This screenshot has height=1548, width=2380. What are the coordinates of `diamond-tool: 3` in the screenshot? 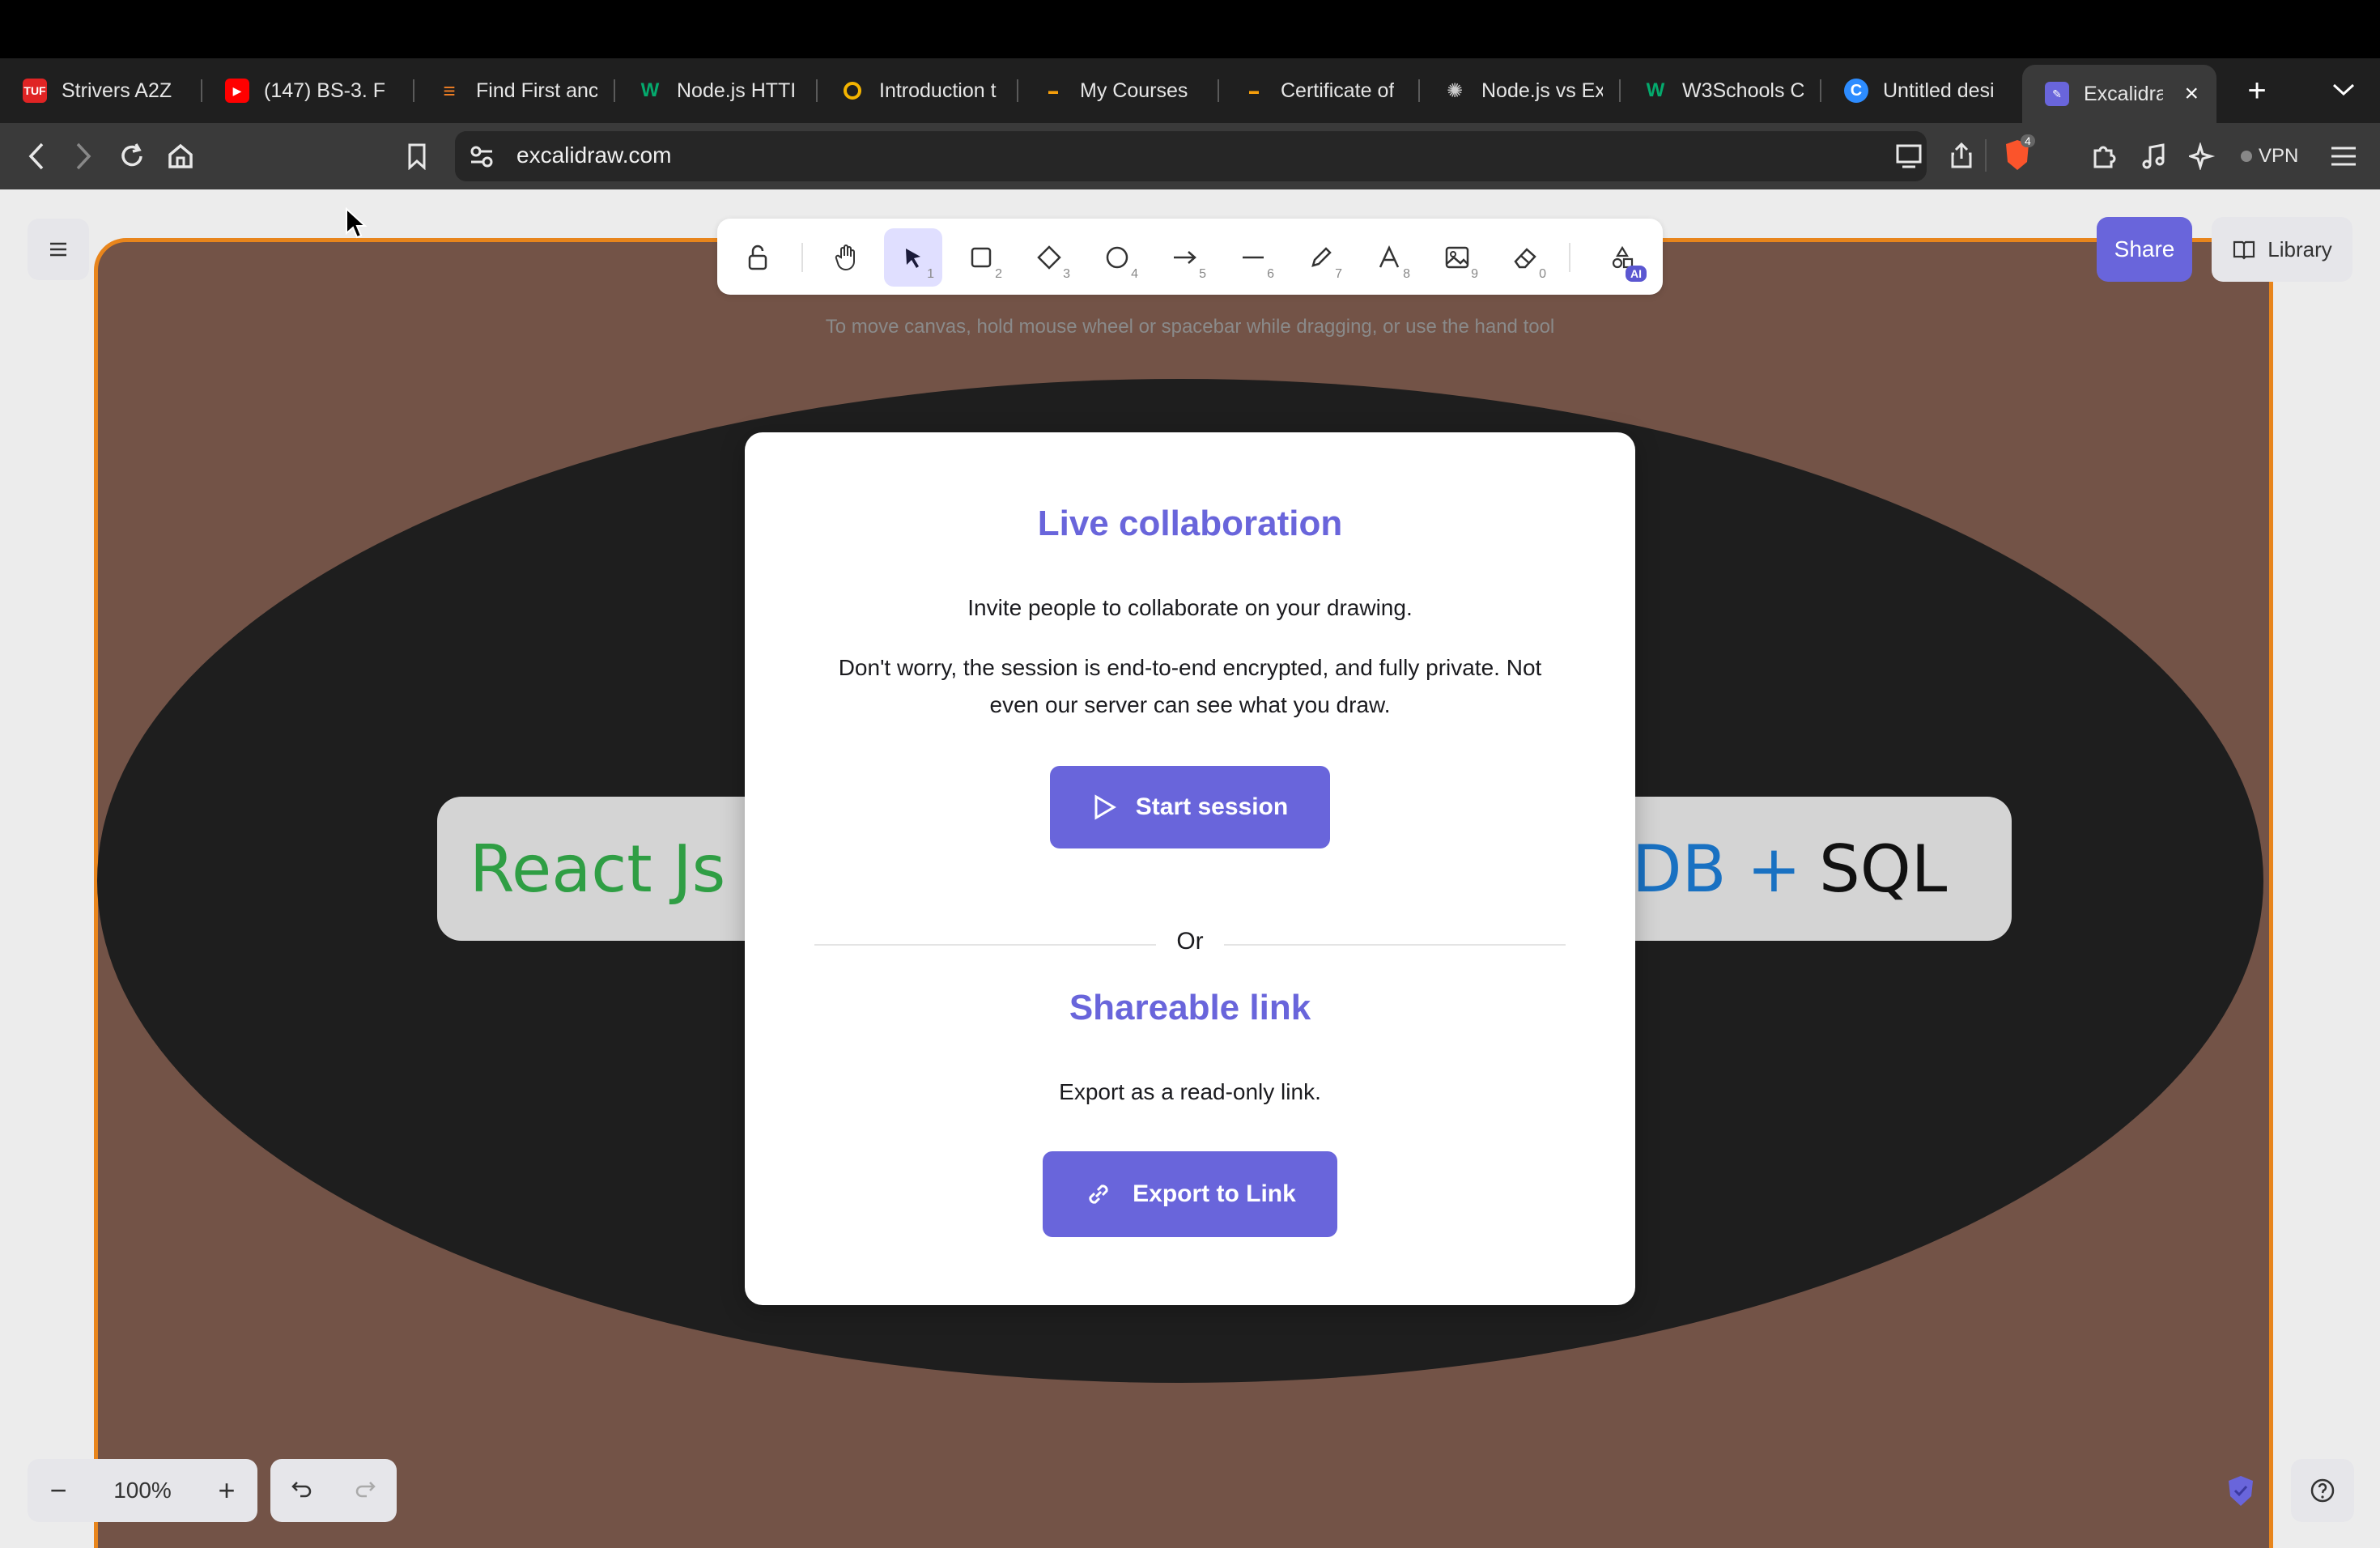 It's located at (1049, 257).